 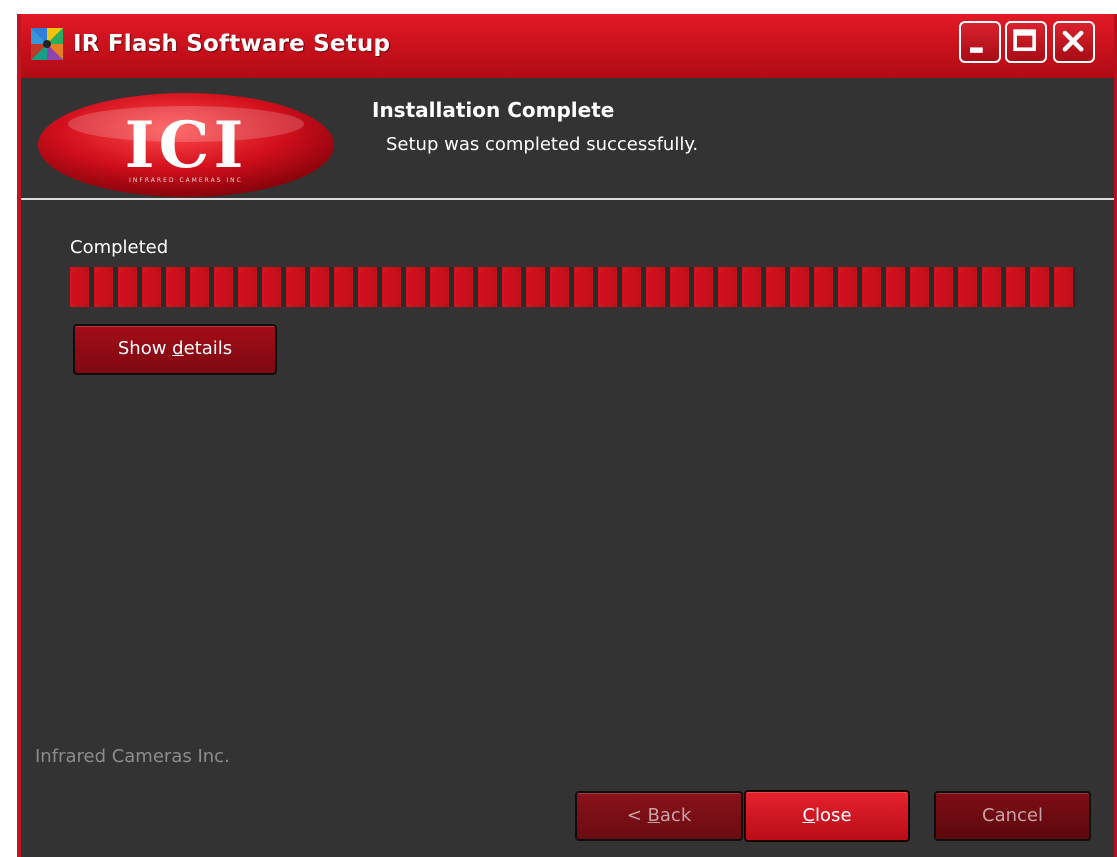 What do you see at coordinates (659, 816) in the screenshot?
I see `back-button: < Back` at bounding box center [659, 816].